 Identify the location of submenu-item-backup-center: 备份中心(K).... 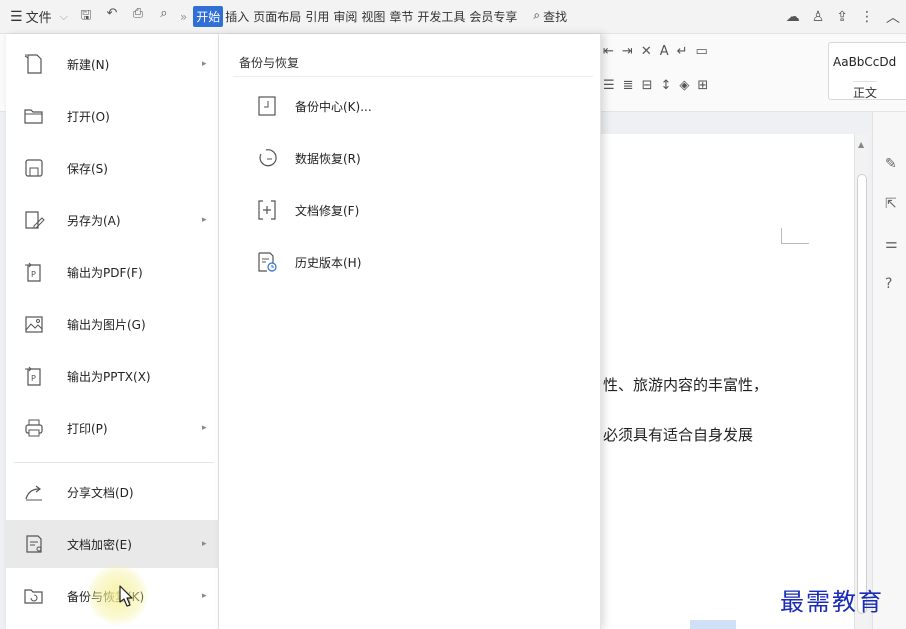
(410, 106).